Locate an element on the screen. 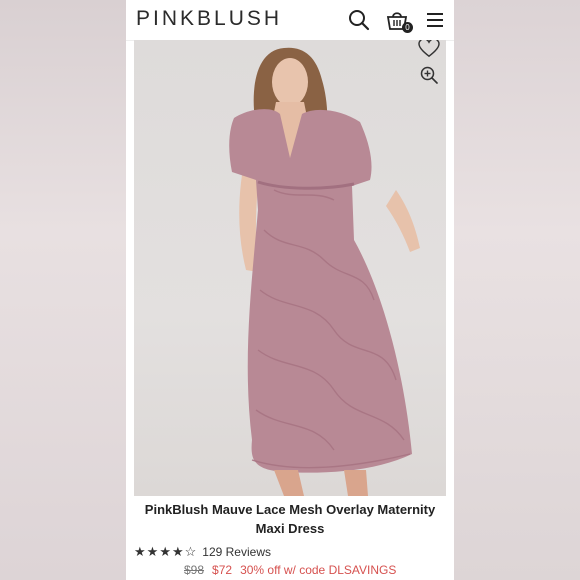  rating-row: ★ ★ ★ ★ ☆ 129 Reviews is located at coordinates (202, 552).